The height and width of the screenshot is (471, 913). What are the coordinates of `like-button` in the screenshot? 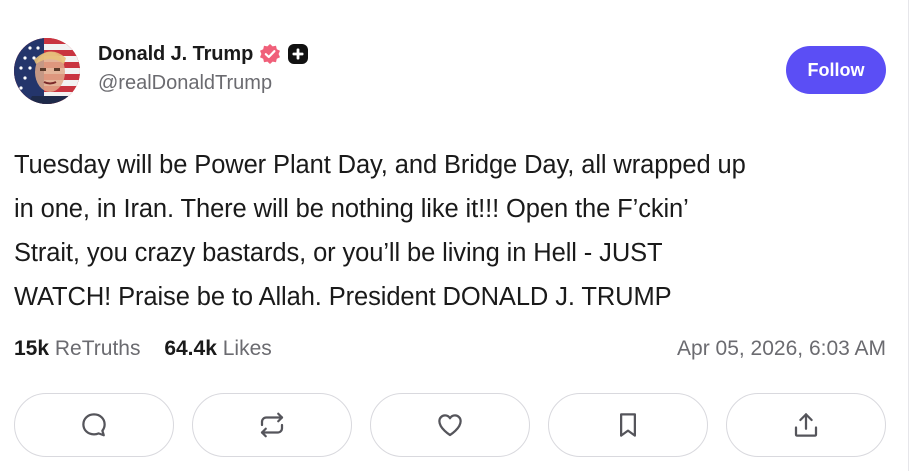 It's located at (450, 425).